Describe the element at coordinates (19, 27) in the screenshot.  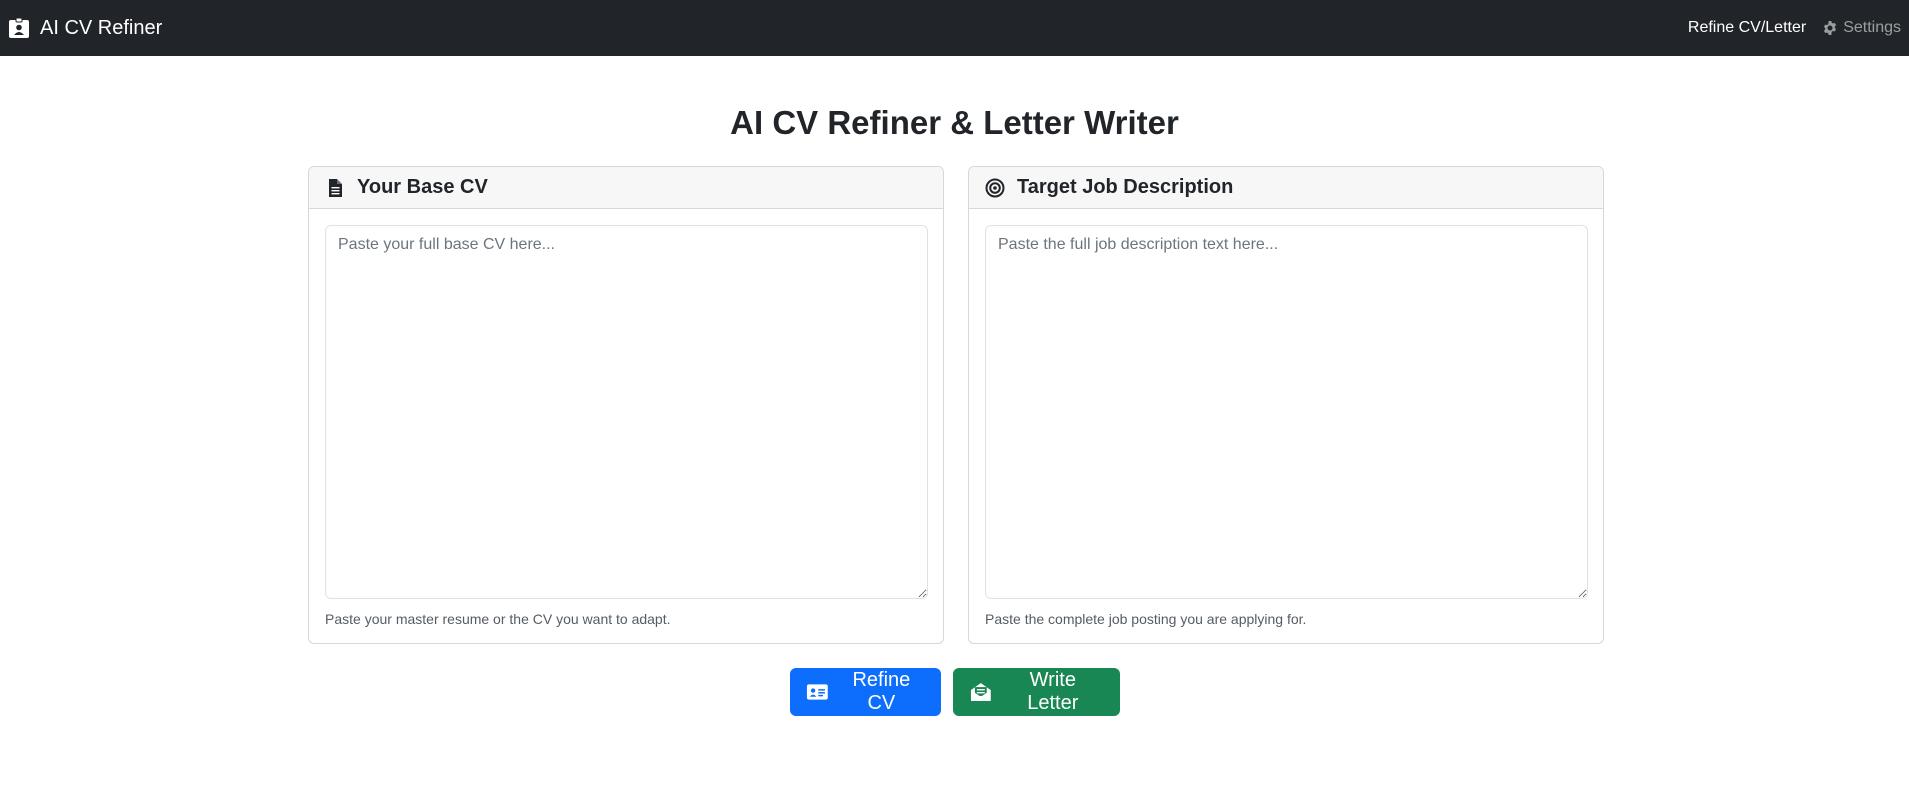
I see `id-badge-icon` at that location.